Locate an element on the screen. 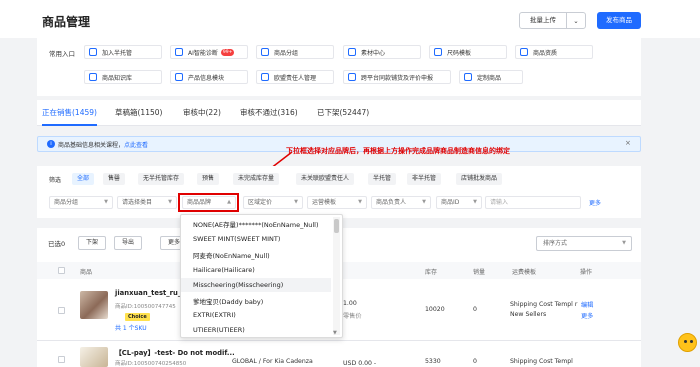 This screenshot has height=367, width=700. half-managed-icon is located at coordinates (93, 52).